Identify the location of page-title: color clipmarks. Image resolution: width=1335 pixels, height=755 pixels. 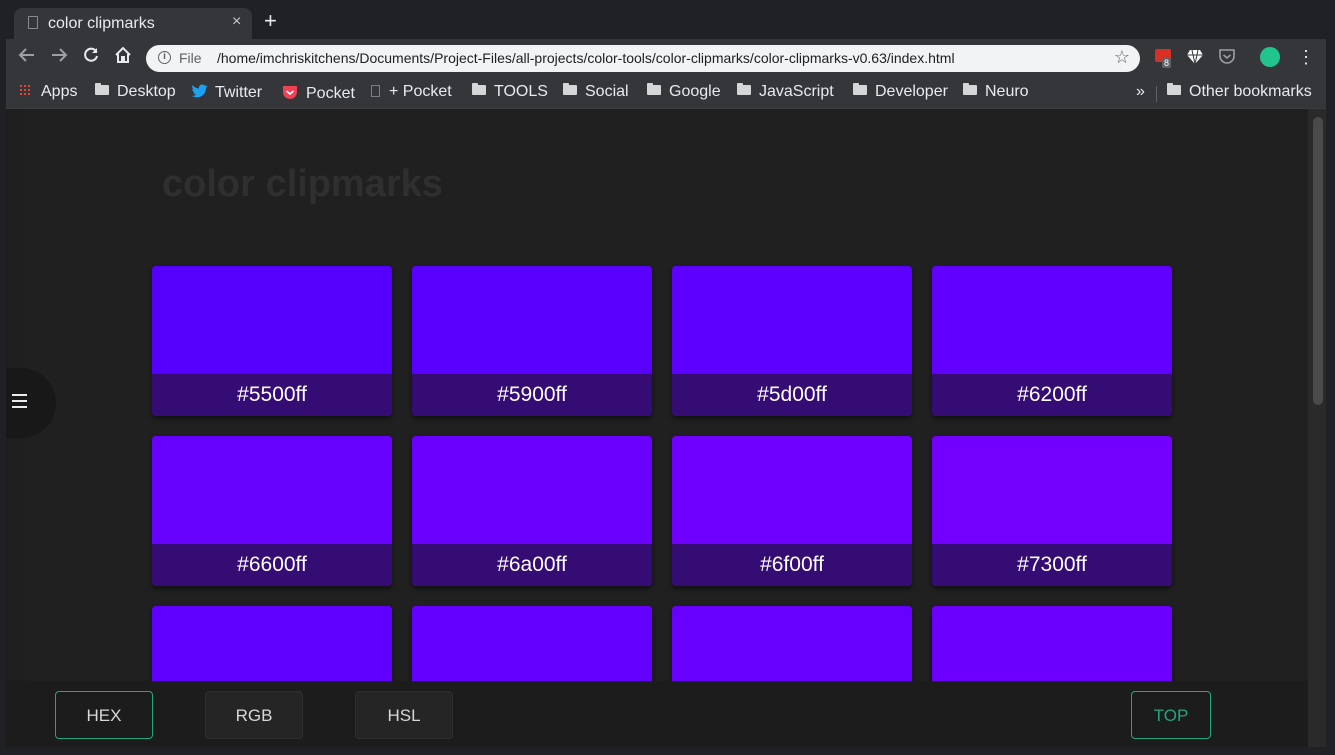
(302, 184).